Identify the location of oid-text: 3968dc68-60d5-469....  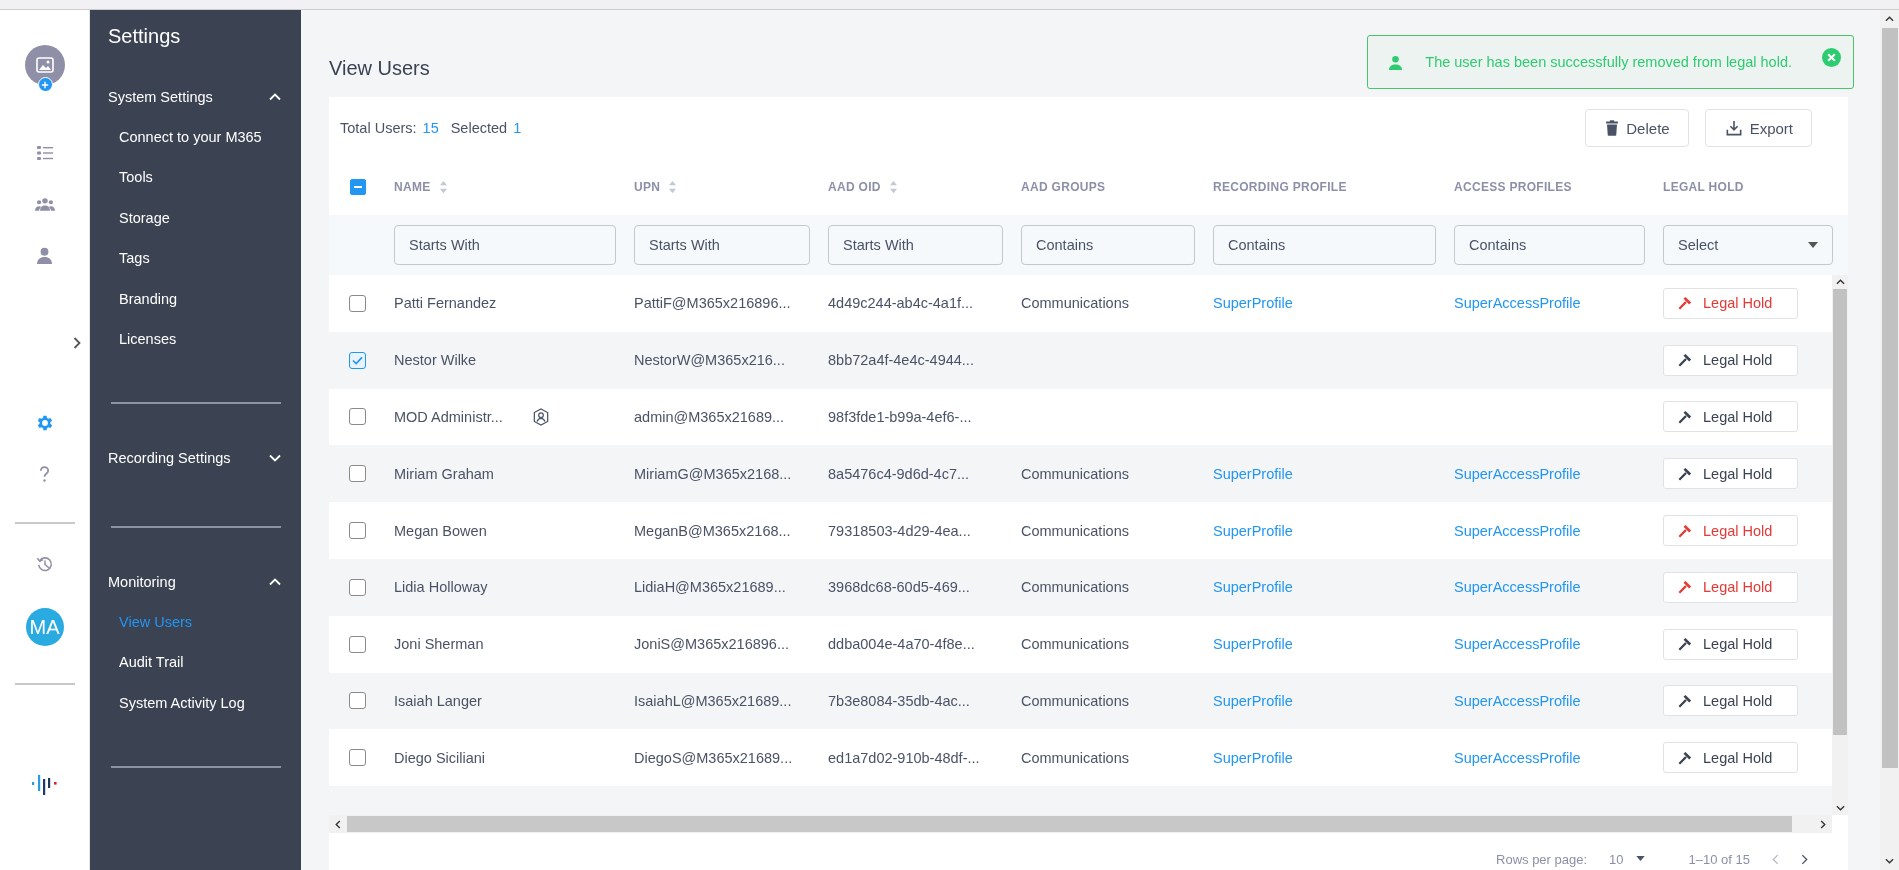
(899, 587).